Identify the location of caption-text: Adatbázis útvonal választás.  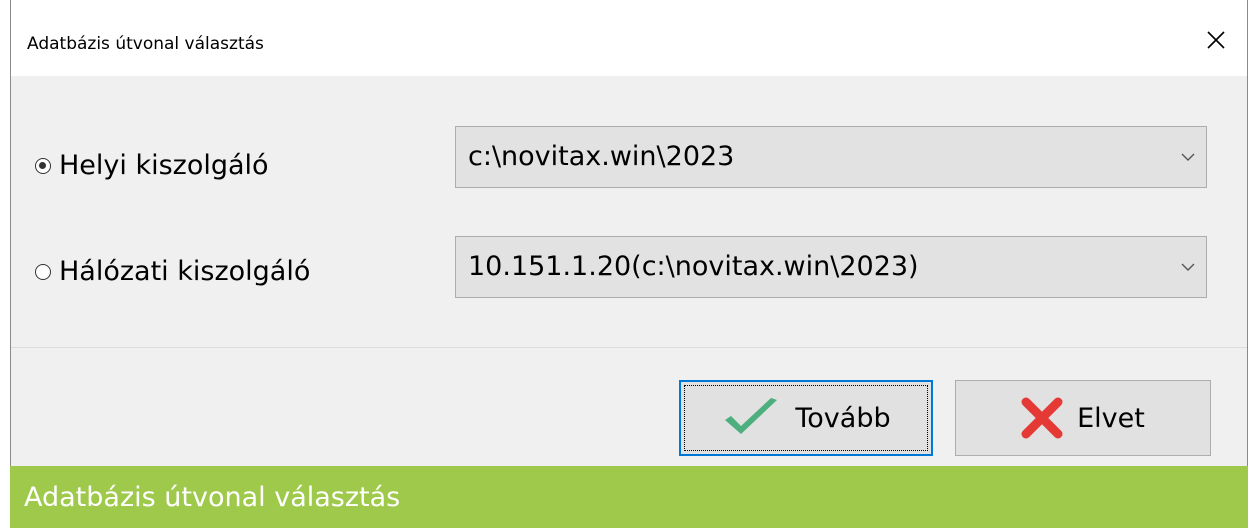
(212, 497).